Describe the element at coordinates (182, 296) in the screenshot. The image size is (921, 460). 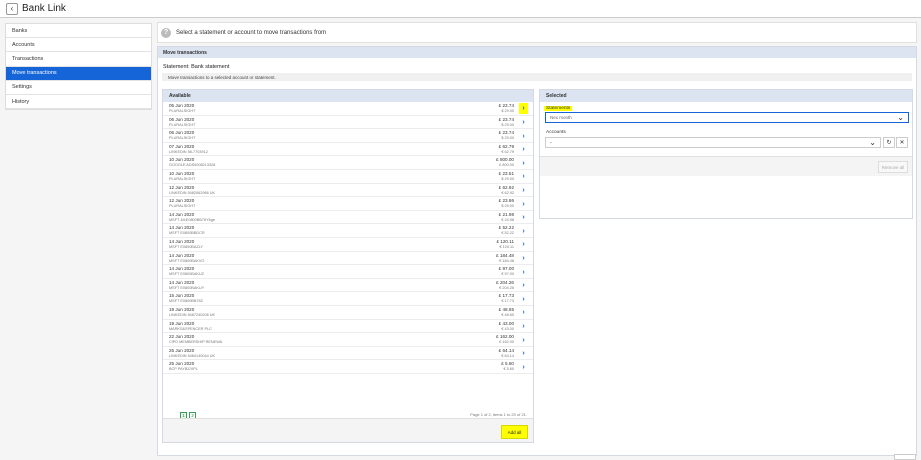
I see `transaction-date: 15 Jun 2020` at that location.